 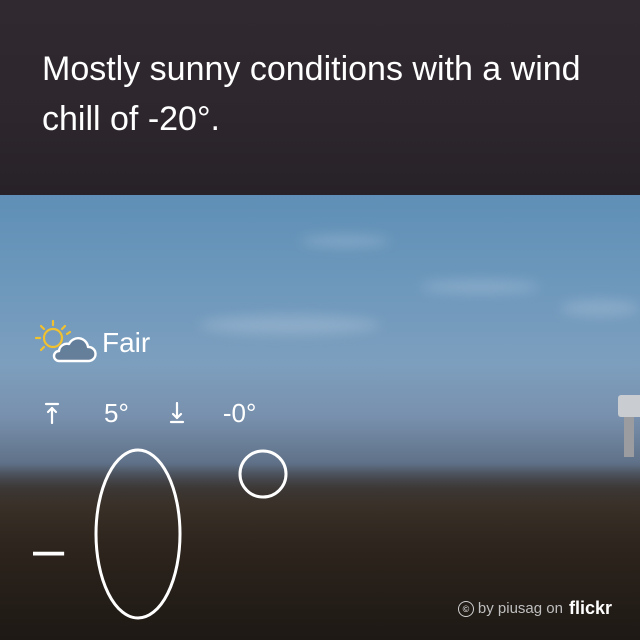 What do you see at coordinates (49, 548) in the screenshot?
I see `temperature-sign: –` at bounding box center [49, 548].